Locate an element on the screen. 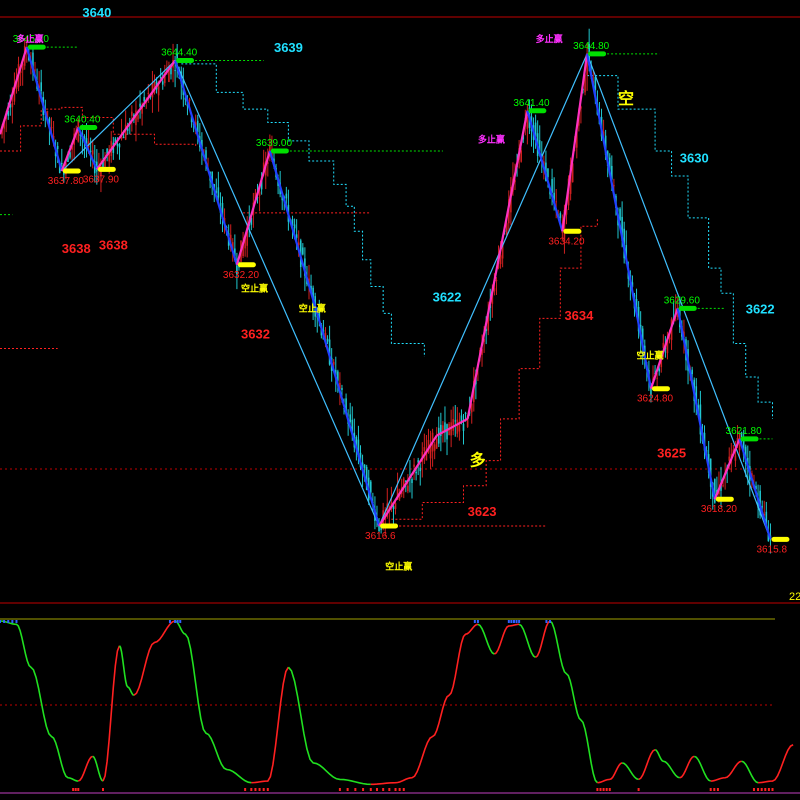 The width and height of the screenshot is (800, 800). level-label: 3623 is located at coordinates (482, 511).